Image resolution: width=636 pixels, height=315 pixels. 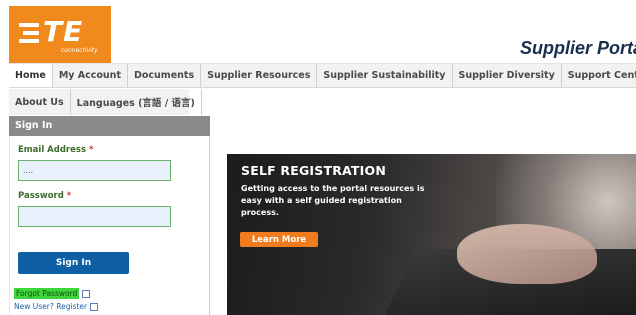 I want to click on nav-about-us: About Us, so click(x=40, y=102).